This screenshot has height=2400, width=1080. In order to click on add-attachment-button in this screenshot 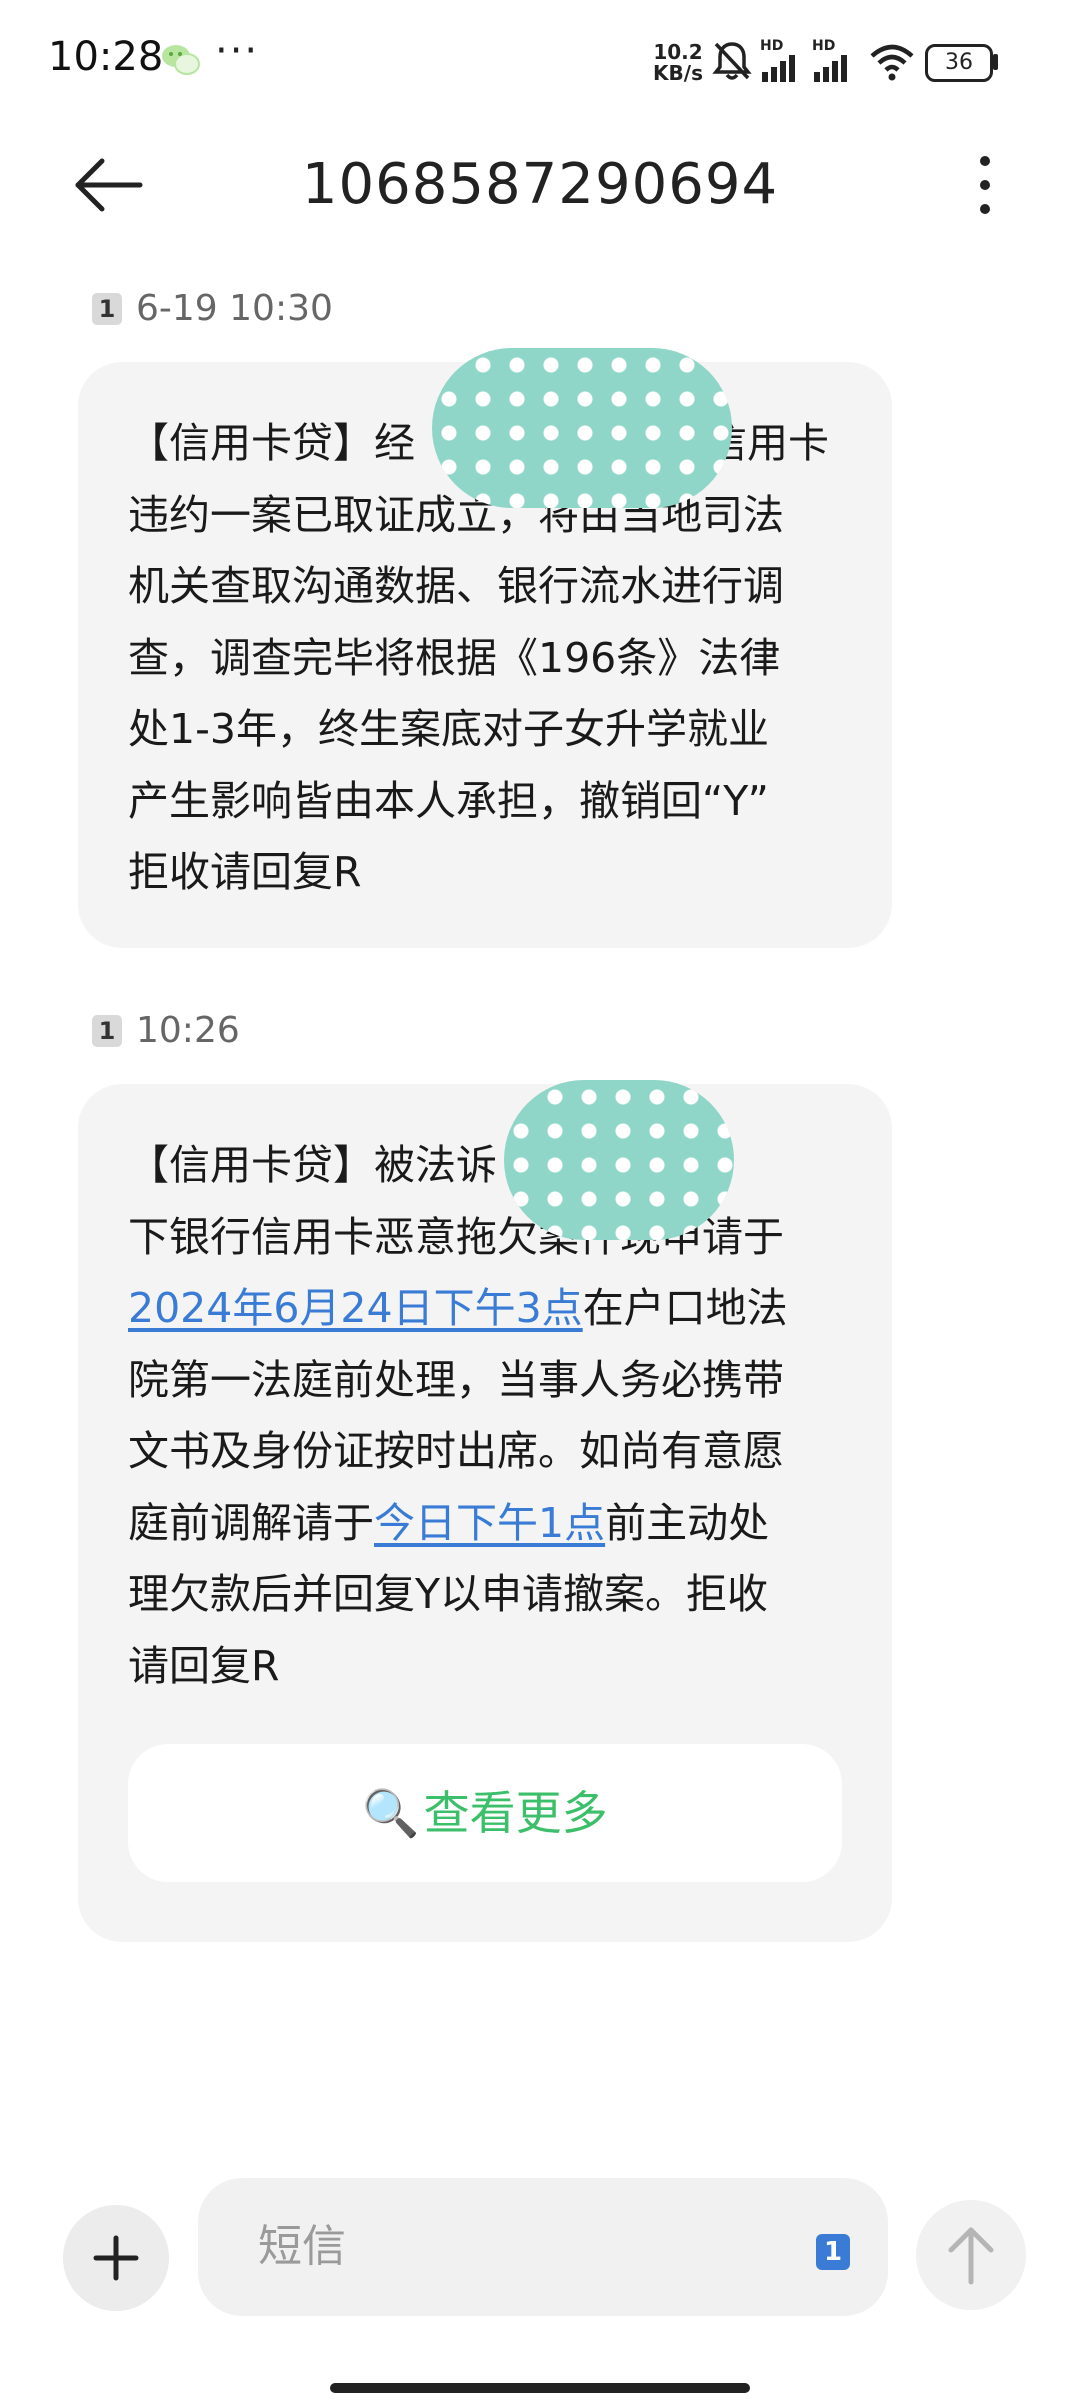, I will do `click(116, 2258)`.